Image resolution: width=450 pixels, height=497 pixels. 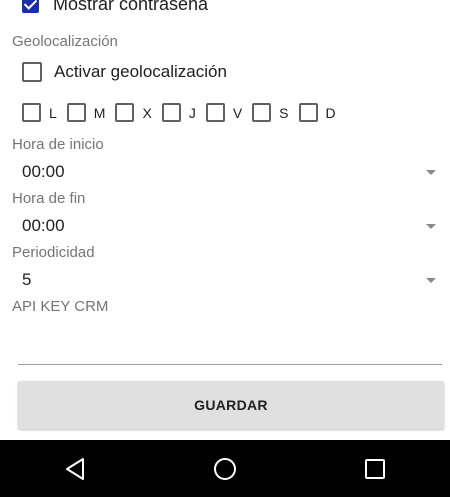 I want to click on home-icon, so click(x=225, y=469).